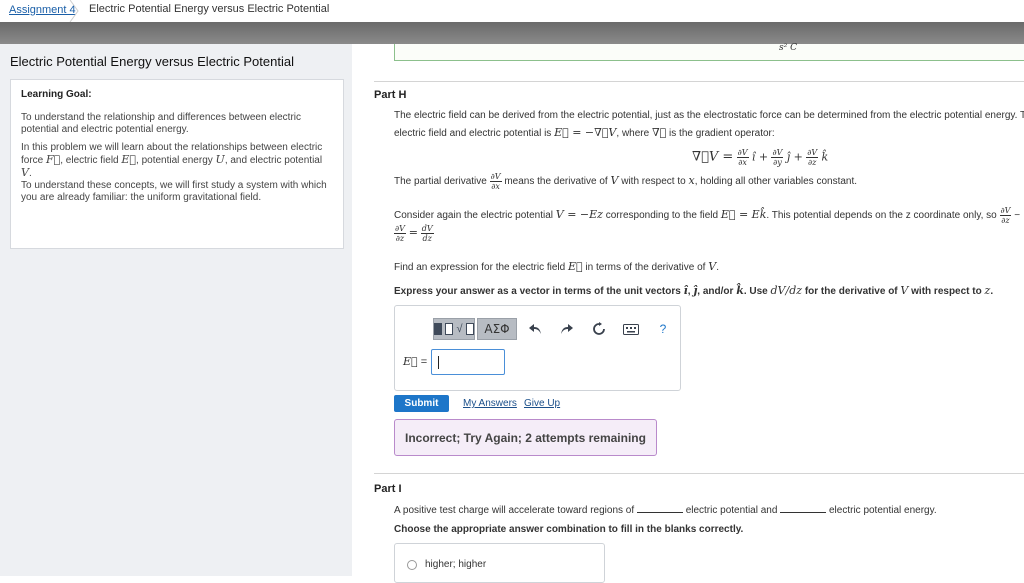 The width and height of the screenshot is (1024, 583). I want to click on text-caret, so click(438, 362).